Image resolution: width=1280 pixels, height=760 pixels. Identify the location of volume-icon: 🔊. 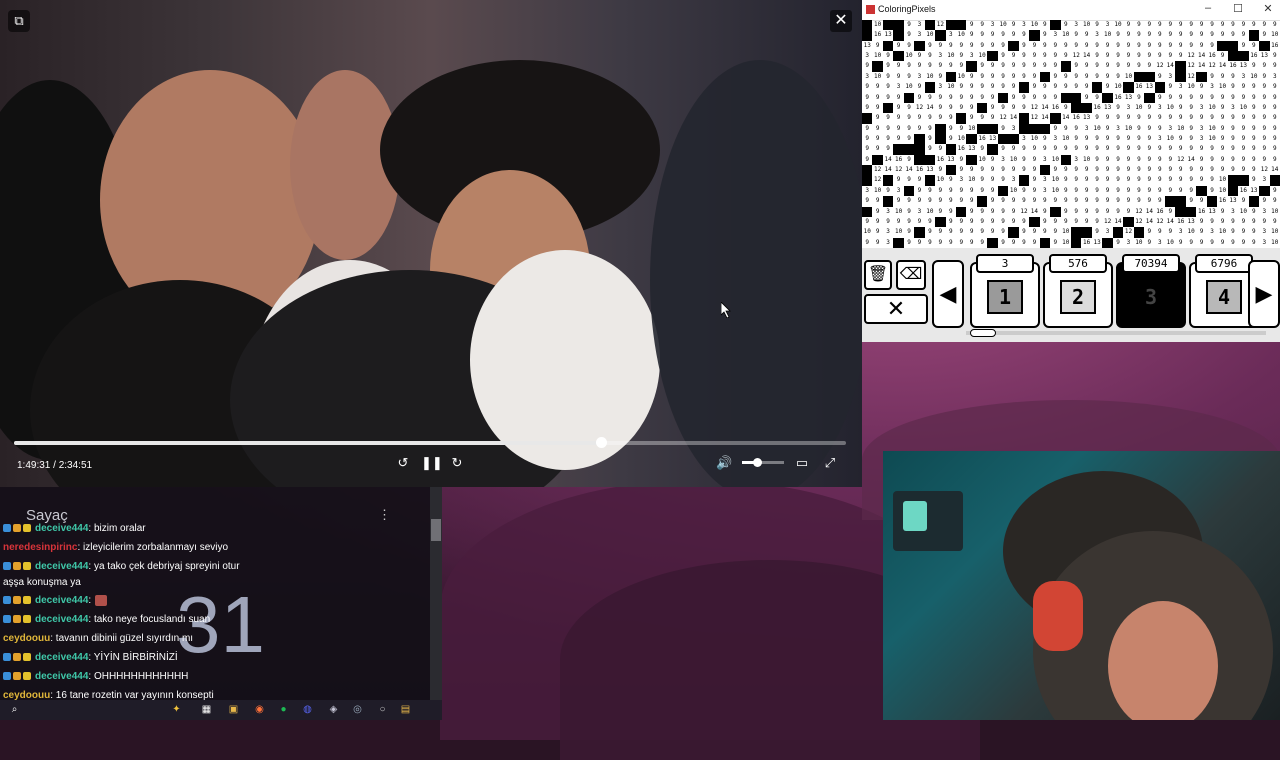
(724, 463).